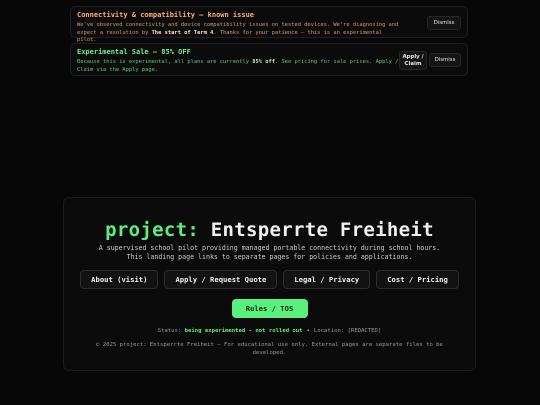 This screenshot has width=540, height=405. I want to click on notice-body-date: The start of Term 4, so click(182, 32).